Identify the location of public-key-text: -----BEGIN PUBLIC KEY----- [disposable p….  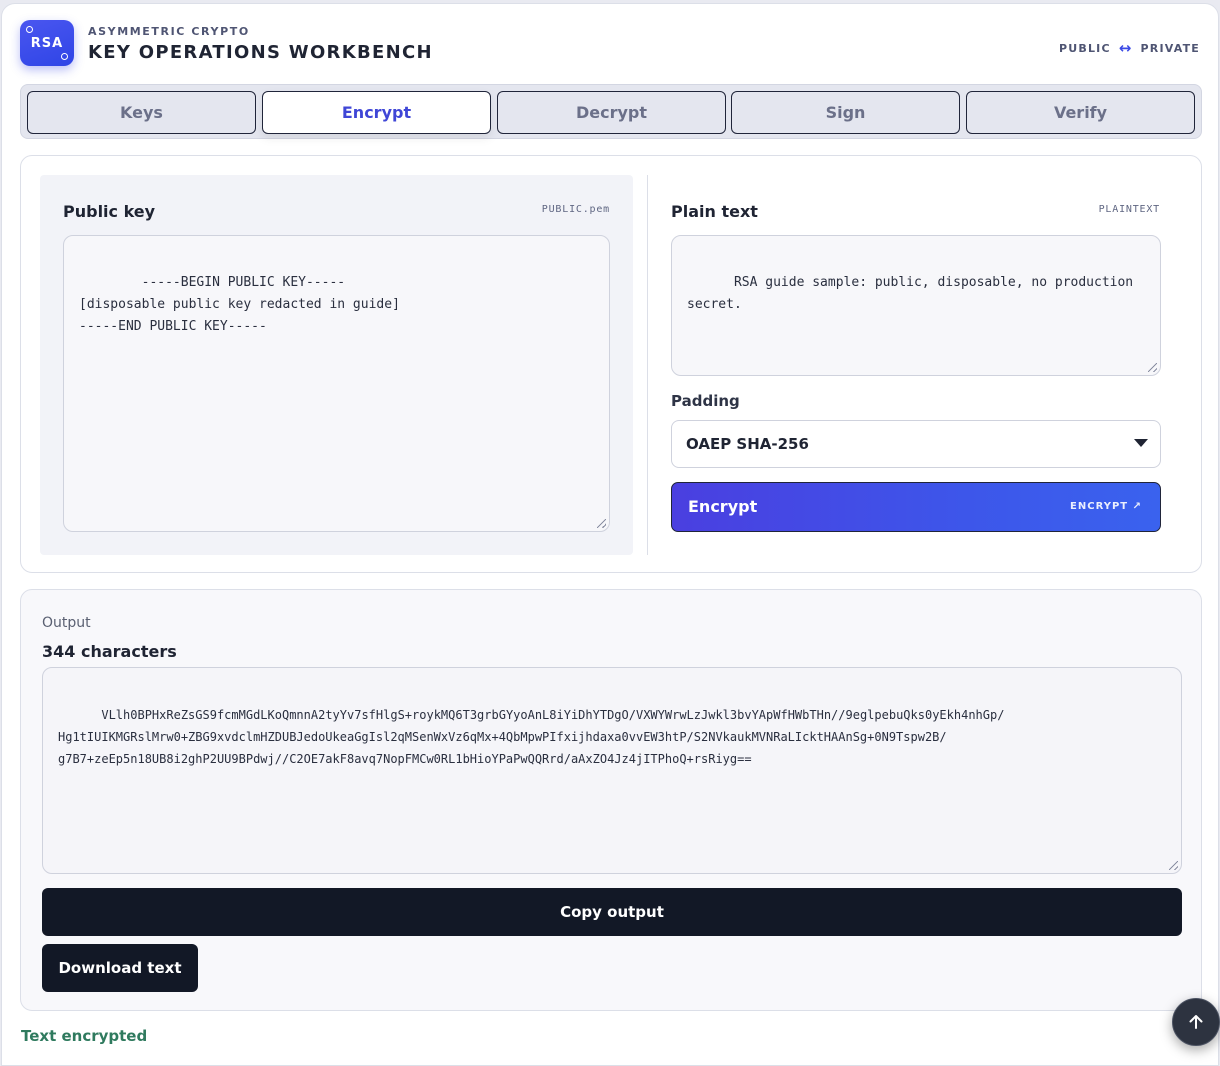
(239, 304).